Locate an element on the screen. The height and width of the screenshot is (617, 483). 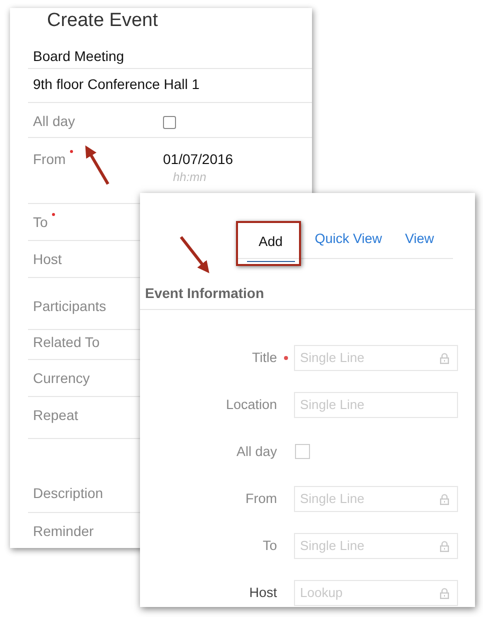
field-label: Reminder is located at coordinates (63, 531).